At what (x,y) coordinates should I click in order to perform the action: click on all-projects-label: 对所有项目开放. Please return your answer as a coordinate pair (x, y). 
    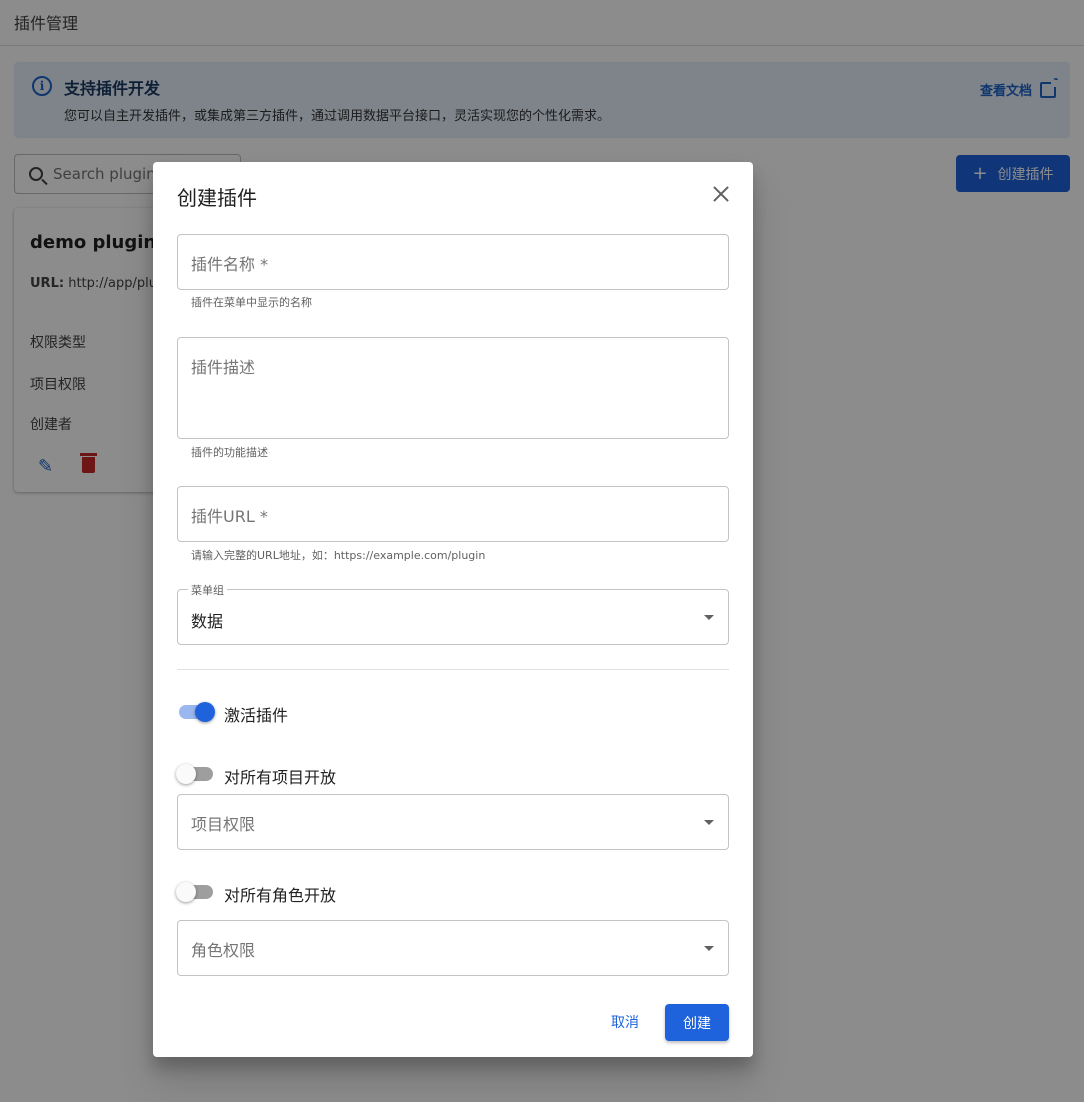
    Looking at the image, I should click on (280, 777).